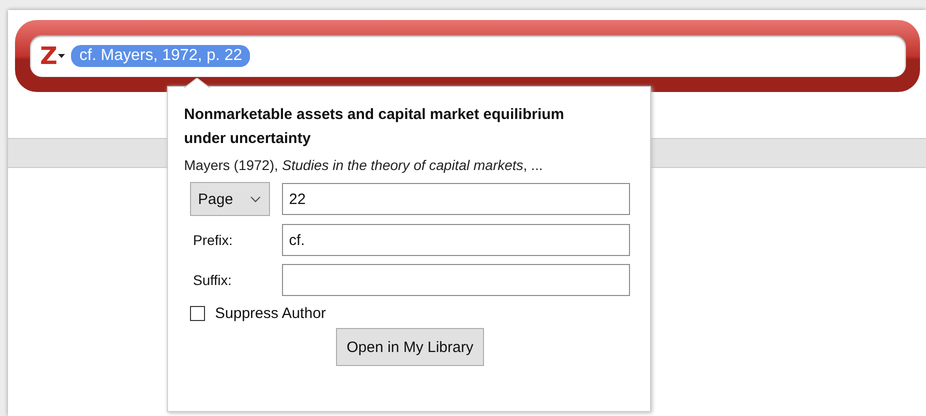  Describe the element at coordinates (456, 280) in the screenshot. I see `suffix-field` at that location.